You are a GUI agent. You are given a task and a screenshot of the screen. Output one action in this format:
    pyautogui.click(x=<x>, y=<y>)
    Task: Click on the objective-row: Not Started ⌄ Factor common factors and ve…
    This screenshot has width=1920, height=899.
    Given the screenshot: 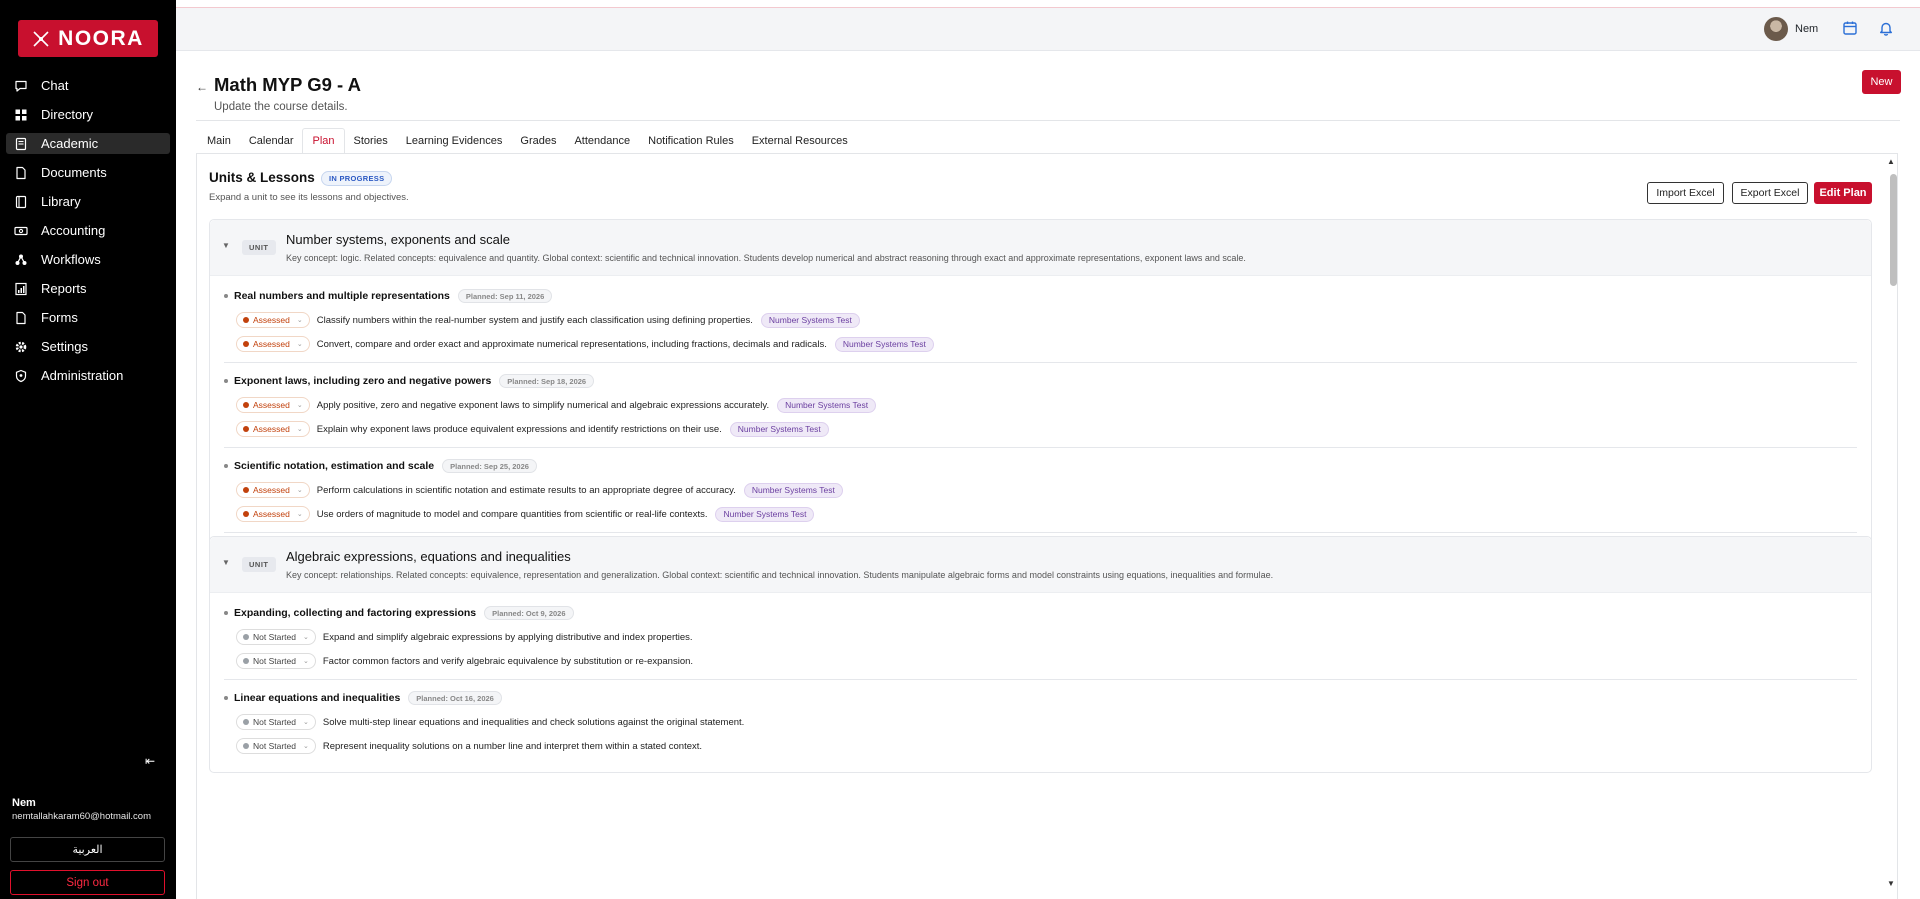 What is the action you would take?
    pyautogui.click(x=1040, y=661)
    